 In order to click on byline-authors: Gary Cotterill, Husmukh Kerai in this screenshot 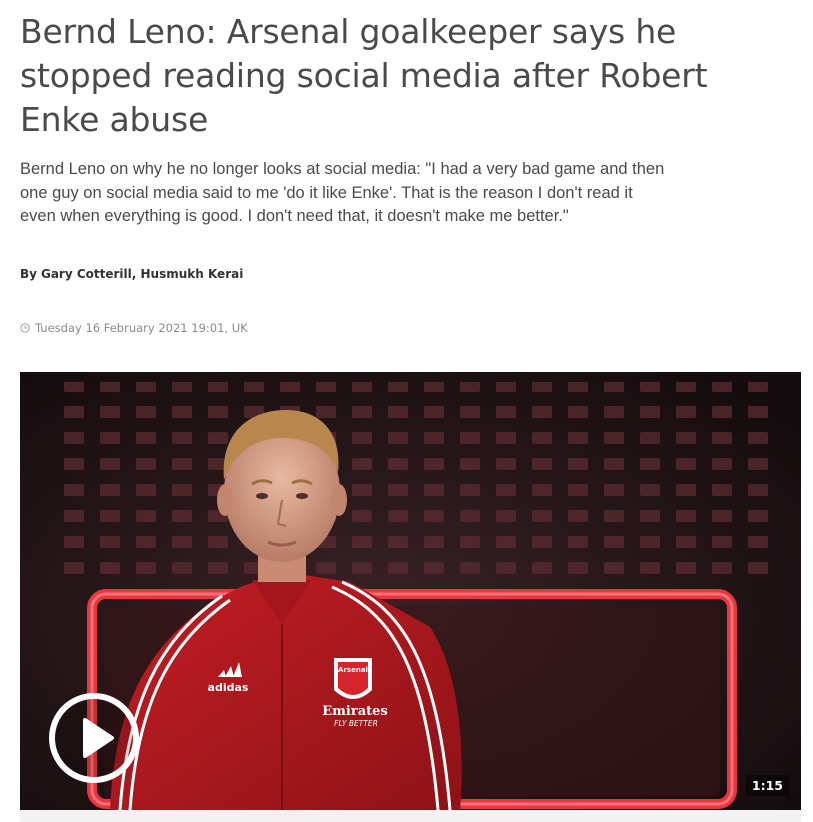, I will do `click(142, 274)`.